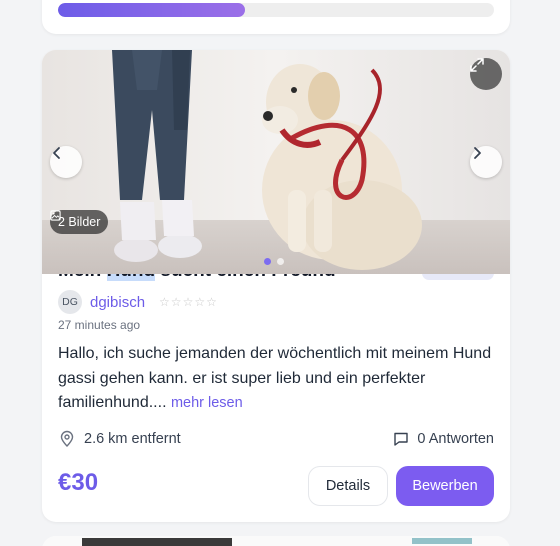 The image size is (560, 546). What do you see at coordinates (152, 10) in the screenshot?
I see `progress-bar-fill` at bounding box center [152, 10].